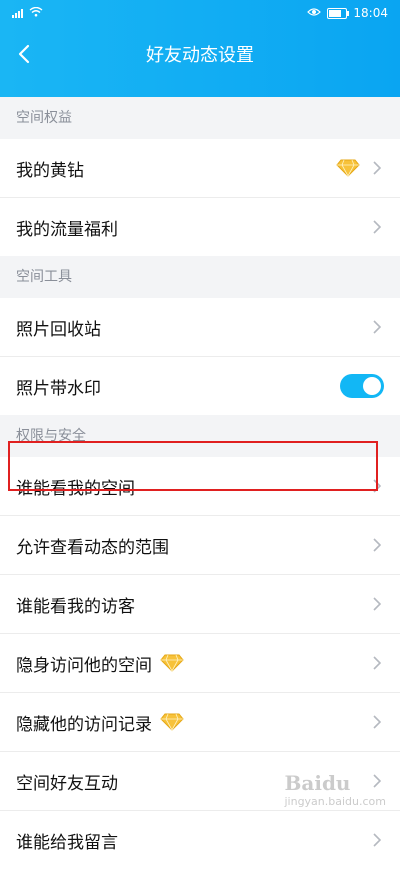  I want to click on chevron-left-icon, so click(24, 54).